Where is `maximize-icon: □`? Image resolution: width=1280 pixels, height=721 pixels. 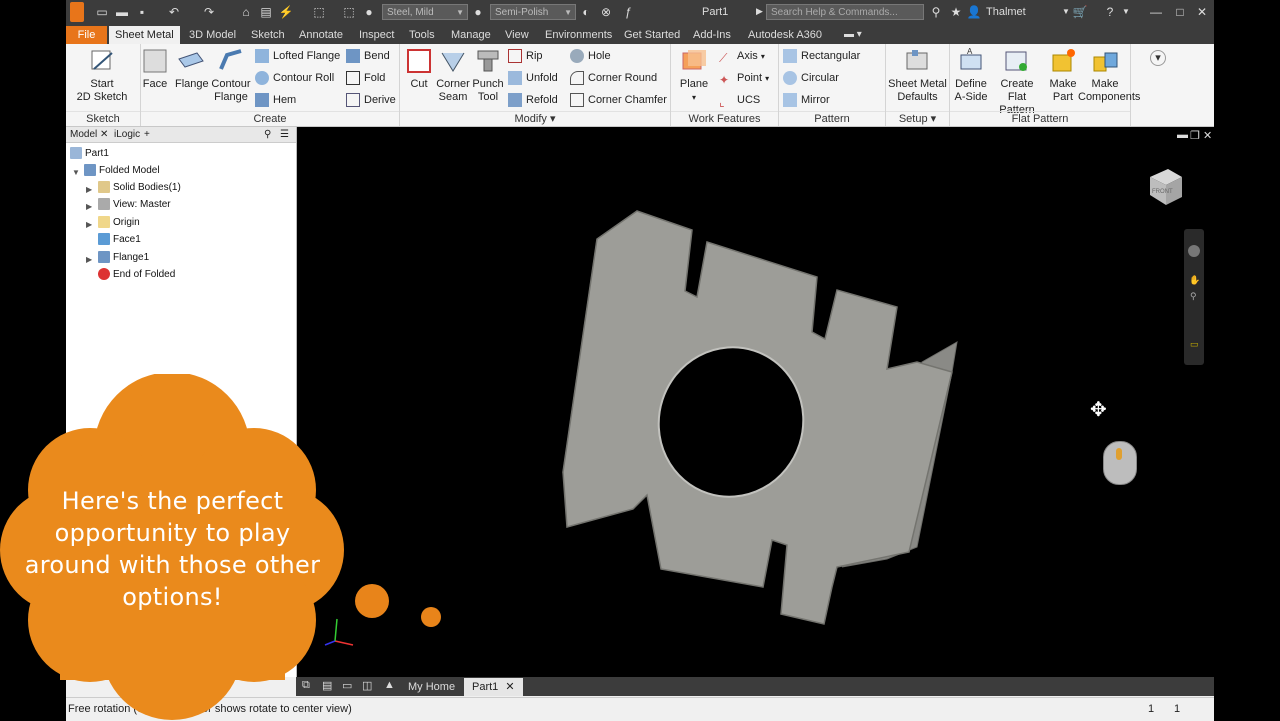
maximize-icon: □ is located at coordinates (1180, 12).